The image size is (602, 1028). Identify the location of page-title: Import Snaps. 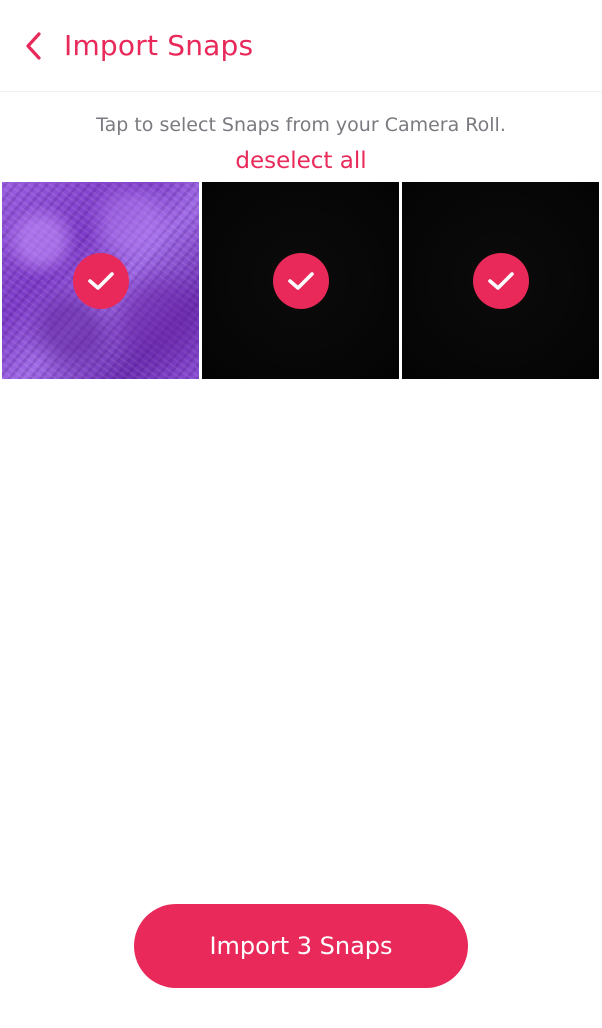
(159, 45).